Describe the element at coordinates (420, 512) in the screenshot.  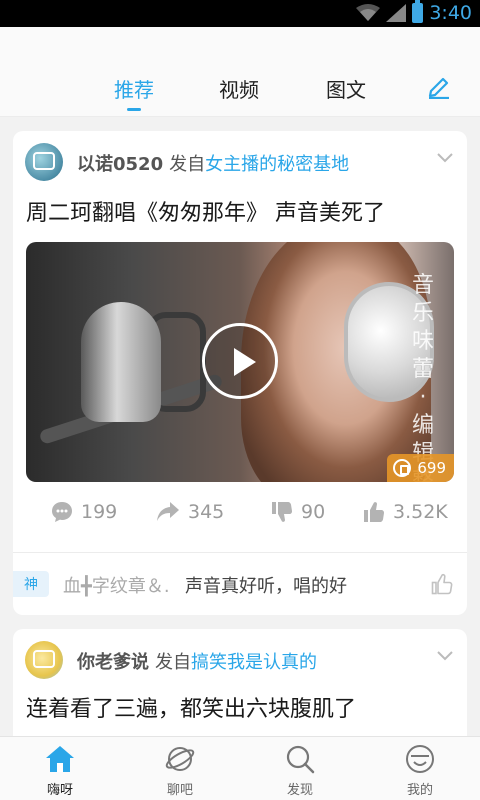
I see `like-count: 3.52K` at that location.